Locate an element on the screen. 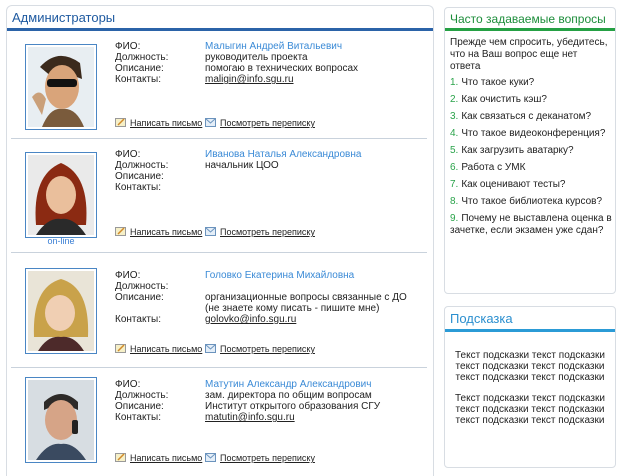 This screenshot has width=628, height=476. hint-title: Подсказка is located at coordinates (481, 318).